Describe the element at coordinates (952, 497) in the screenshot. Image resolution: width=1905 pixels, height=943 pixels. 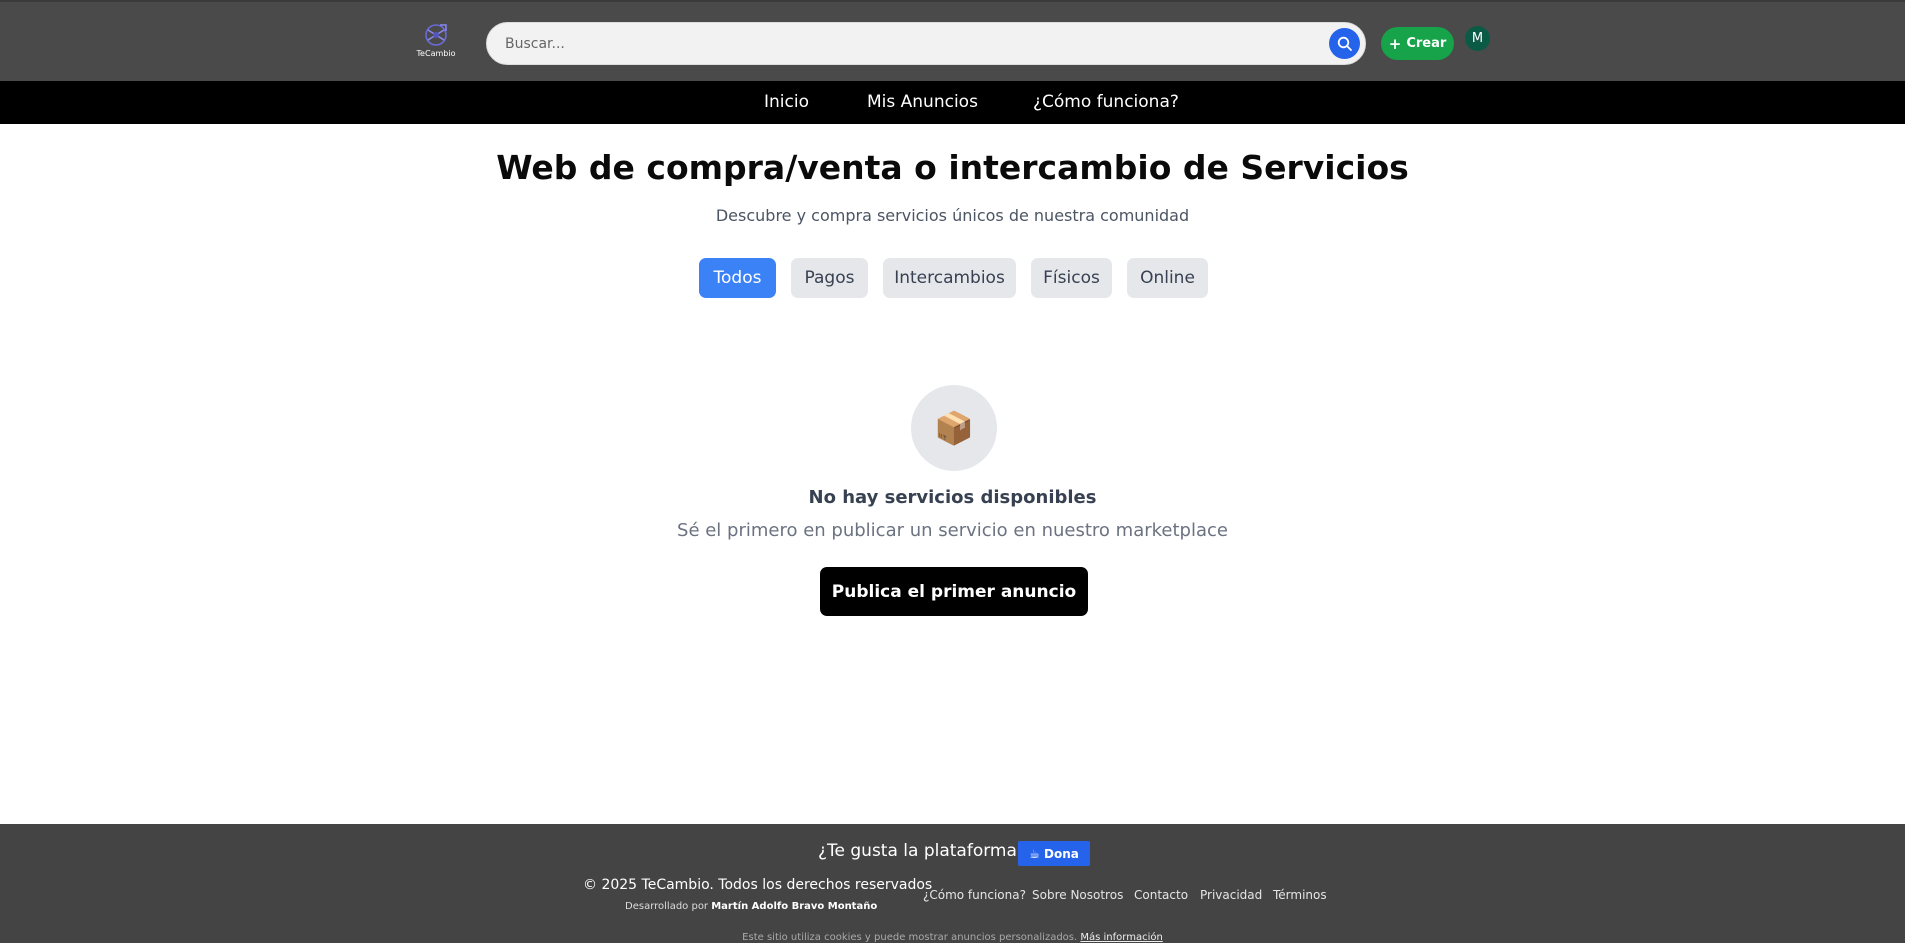
I see `empty-state-title: No hay servicios disponibles` at that location.